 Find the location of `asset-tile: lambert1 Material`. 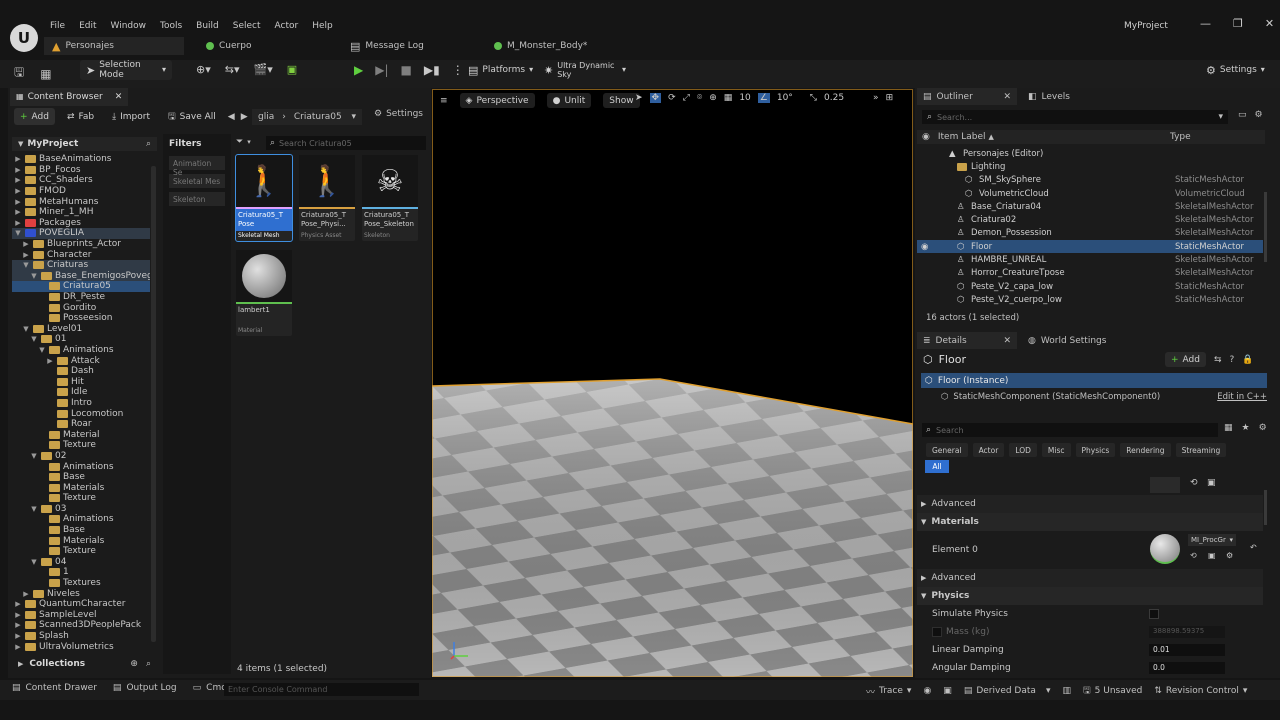

asset-tile: lambert1 Material is located at coordinates (264, 293).